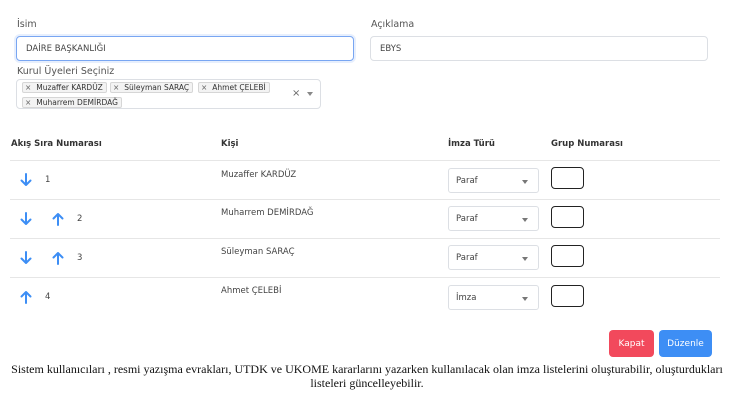 The image size is (734, 400). I want to click on order-number: 1, so click(48, 180).